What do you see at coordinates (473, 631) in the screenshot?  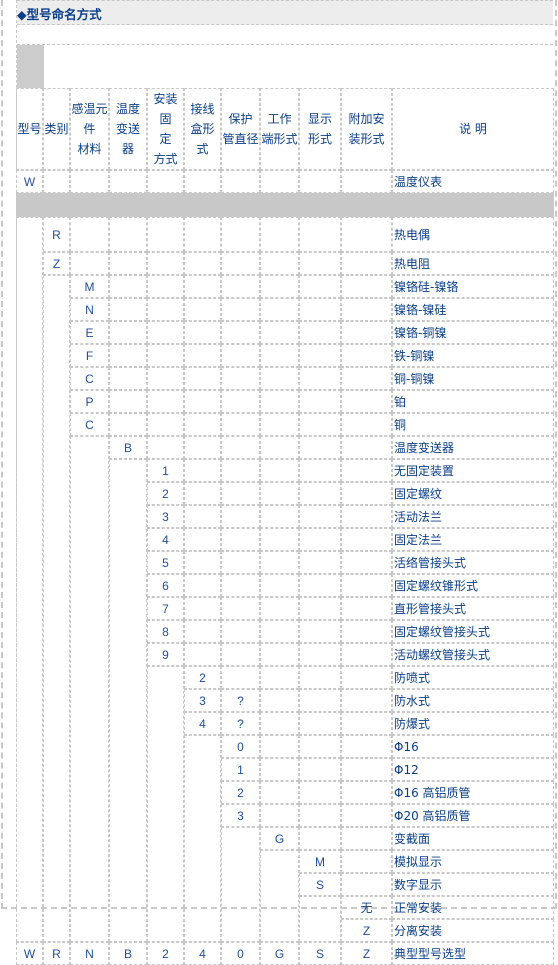 I see `desc-cell: 固定螺纹管接头式` at bounding box center [473, 631].